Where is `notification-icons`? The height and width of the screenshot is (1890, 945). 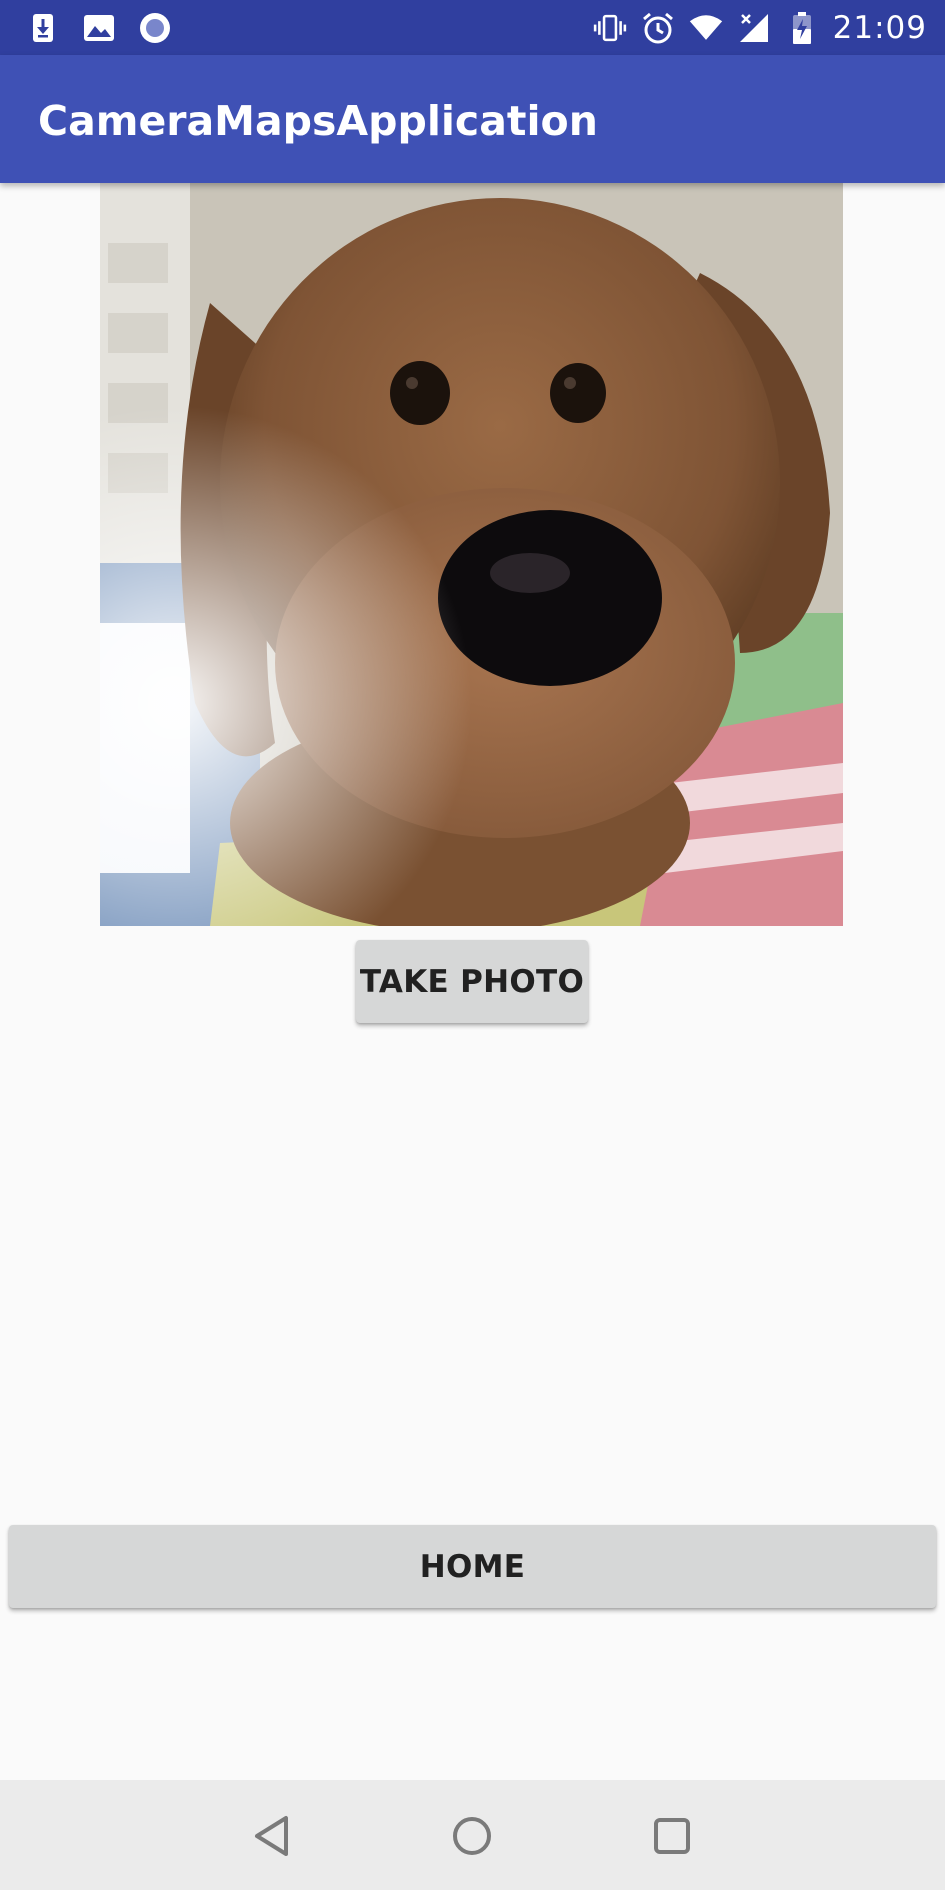 notification-icons is located at coordinates (99, 28).